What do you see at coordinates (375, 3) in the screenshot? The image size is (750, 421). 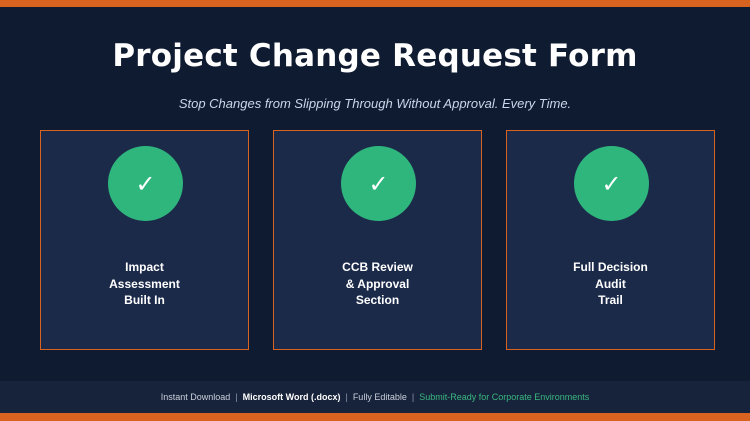 I see `top-accent-bar` at bounding box center [375, 3].